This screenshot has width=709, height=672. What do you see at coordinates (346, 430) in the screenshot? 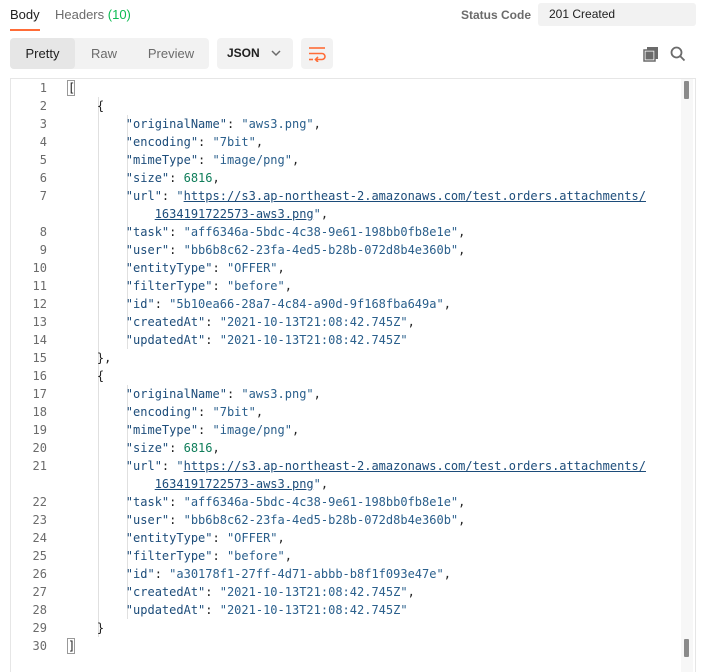
I see `code-line: 19 "mimeType": "image/png",` at bounding box center [346, 430].